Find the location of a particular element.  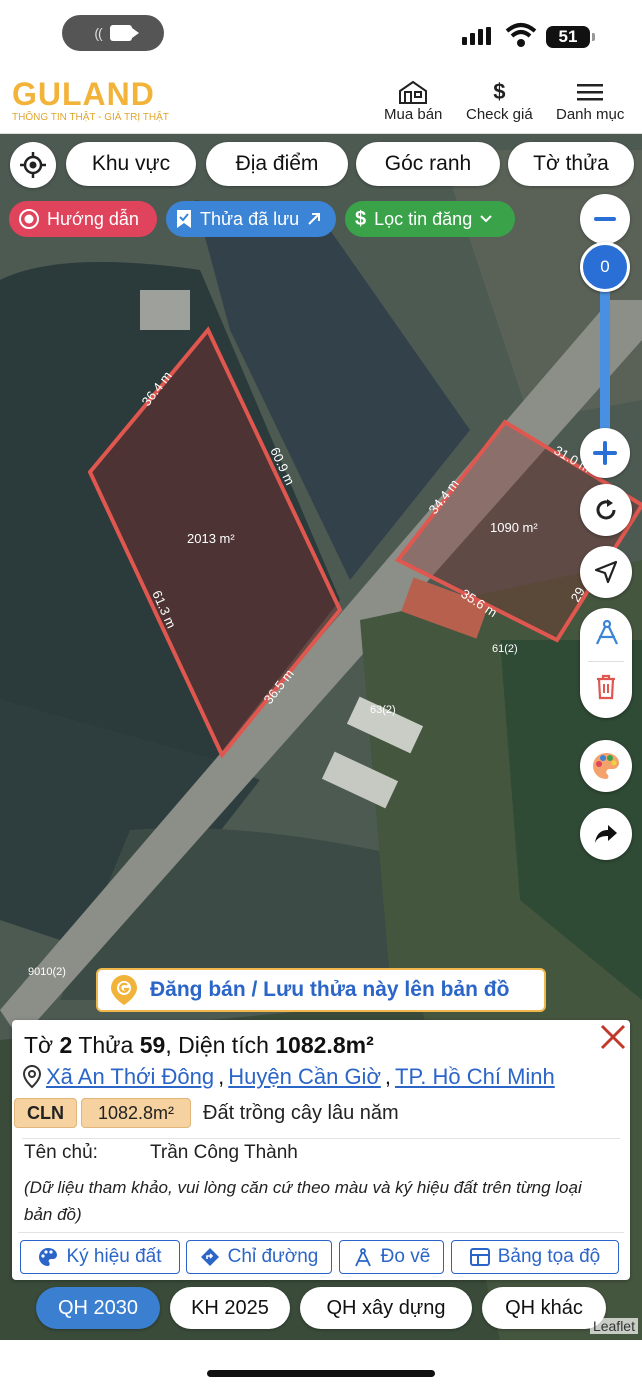

zoom-in-button is located at coordinates (605, 453).